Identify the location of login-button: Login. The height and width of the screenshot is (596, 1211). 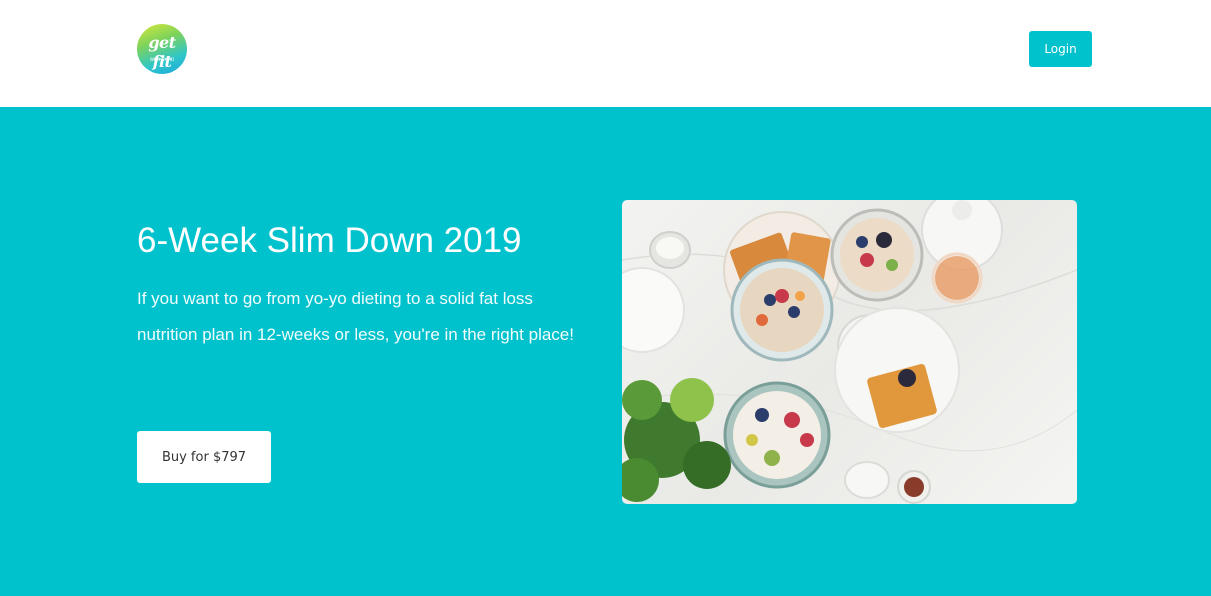
(1060, 49).